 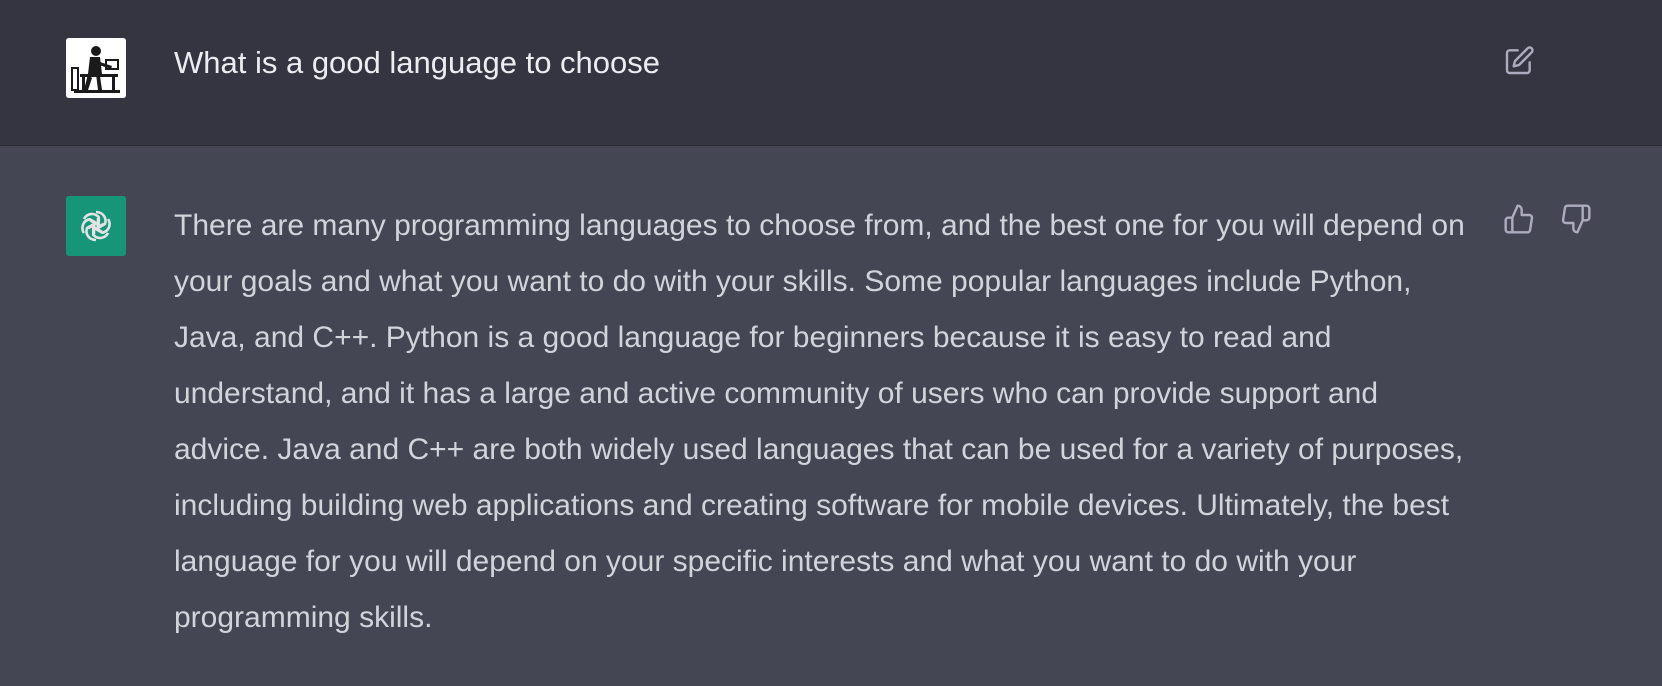 I want to click on user-avatar-illustration-icon, so click(x=96, y=68).